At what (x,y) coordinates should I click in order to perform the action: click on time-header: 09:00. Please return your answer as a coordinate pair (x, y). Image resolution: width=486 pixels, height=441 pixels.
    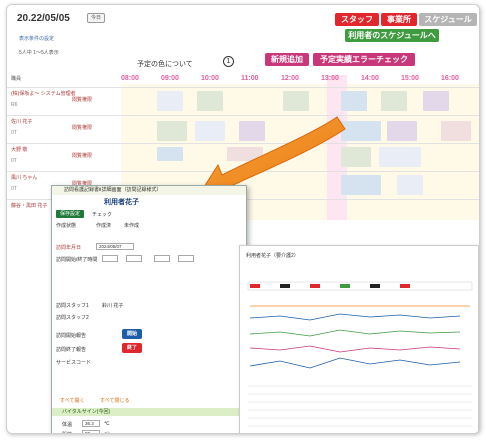
    Looking at the image, I should click on (170, 78).